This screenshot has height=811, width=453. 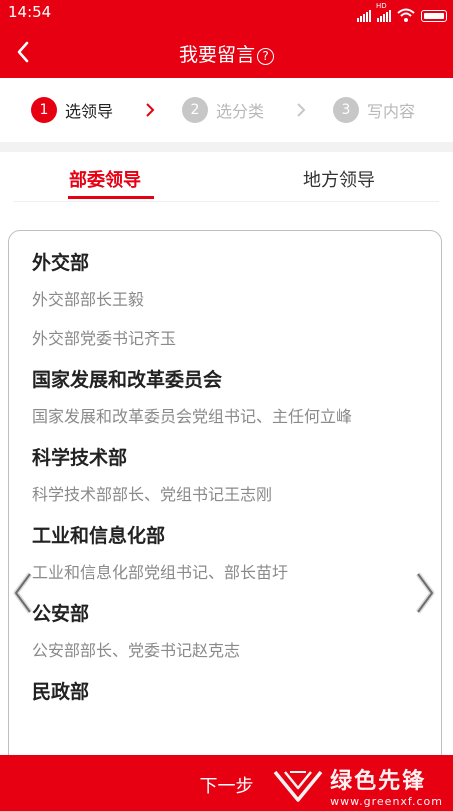 I want to click on department-name: 公安部, so click(x=61, y=614).